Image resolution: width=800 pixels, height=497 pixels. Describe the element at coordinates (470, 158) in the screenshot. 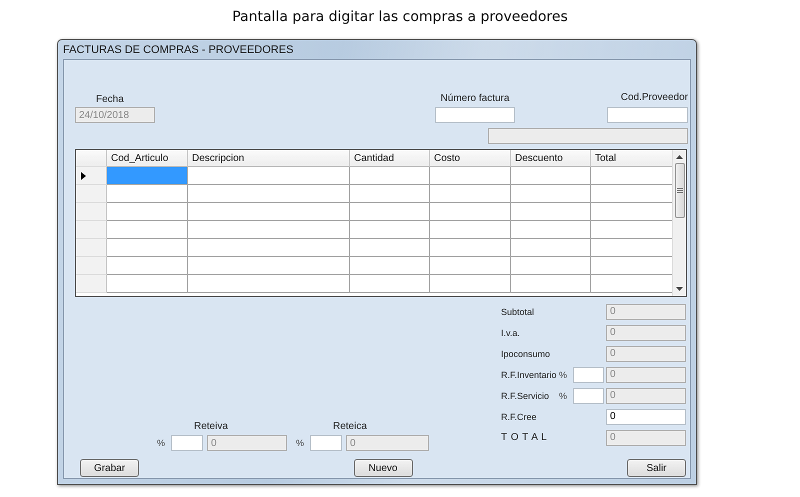

I see `column-header: Costo` at that location.